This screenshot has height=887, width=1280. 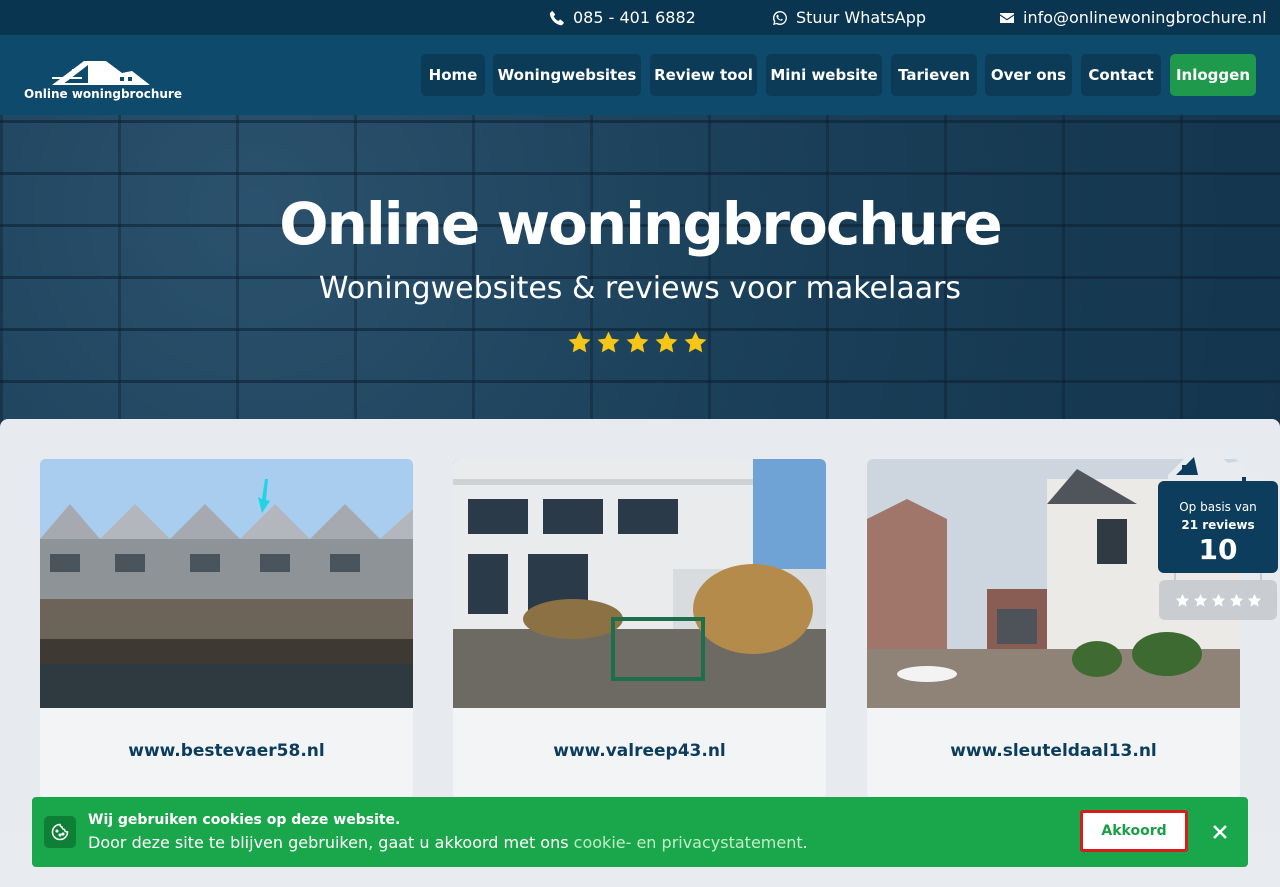 What do you see at coordinates (1134, 831) in the screenshot?
I see `accept-cookies-button: Akkoord` at bounding box center [1134, 831].